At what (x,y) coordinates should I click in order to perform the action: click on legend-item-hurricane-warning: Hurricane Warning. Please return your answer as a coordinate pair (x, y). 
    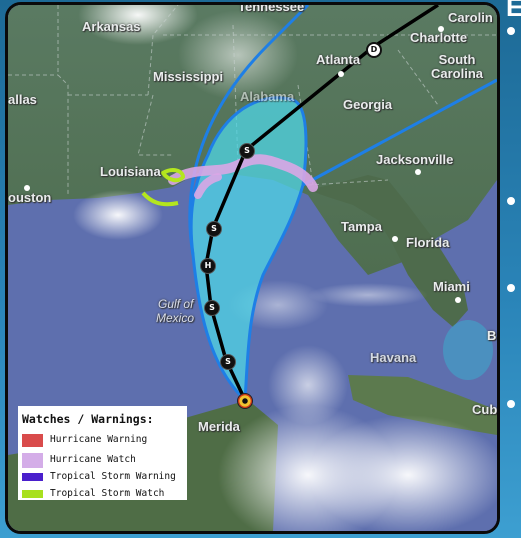
    Looking at the image, I should click on (104, 440).